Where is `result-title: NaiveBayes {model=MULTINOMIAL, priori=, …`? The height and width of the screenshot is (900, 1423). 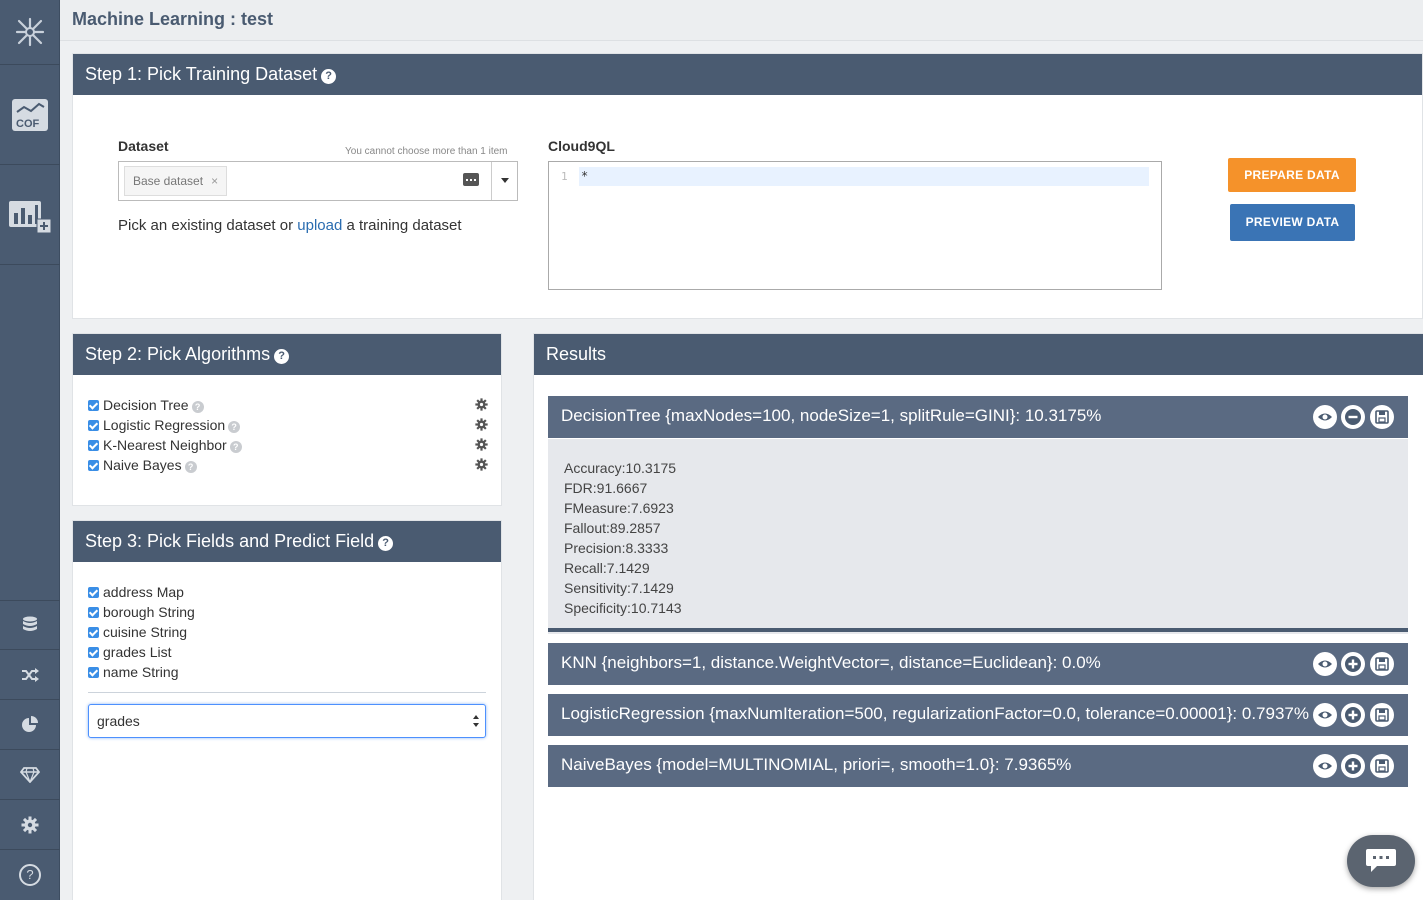
result-title: NaiveBayes {model=MULTINOMIAL, priori=, … is located at coordinates (816, 764).